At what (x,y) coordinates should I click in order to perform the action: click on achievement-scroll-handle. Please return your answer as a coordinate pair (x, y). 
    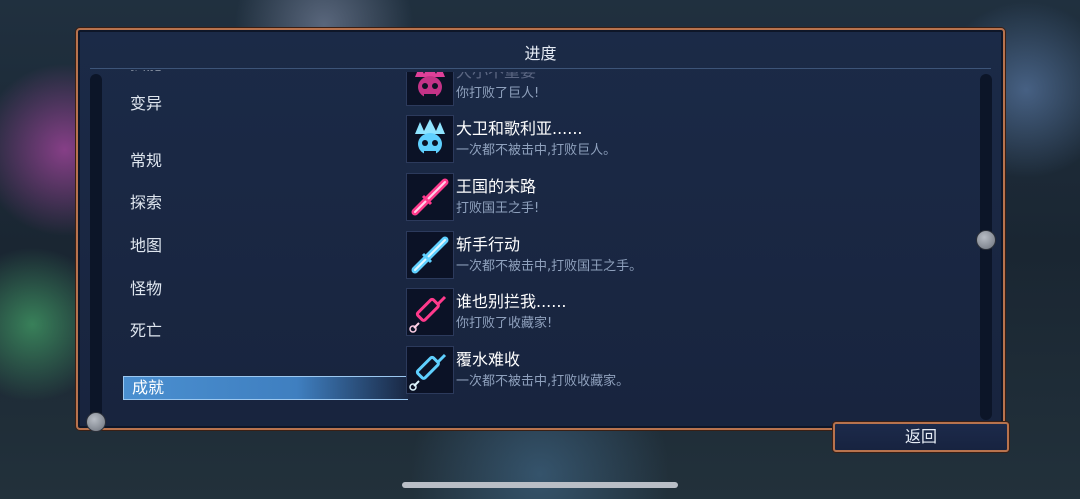
    Looking at the image, I should click on (986, 240).